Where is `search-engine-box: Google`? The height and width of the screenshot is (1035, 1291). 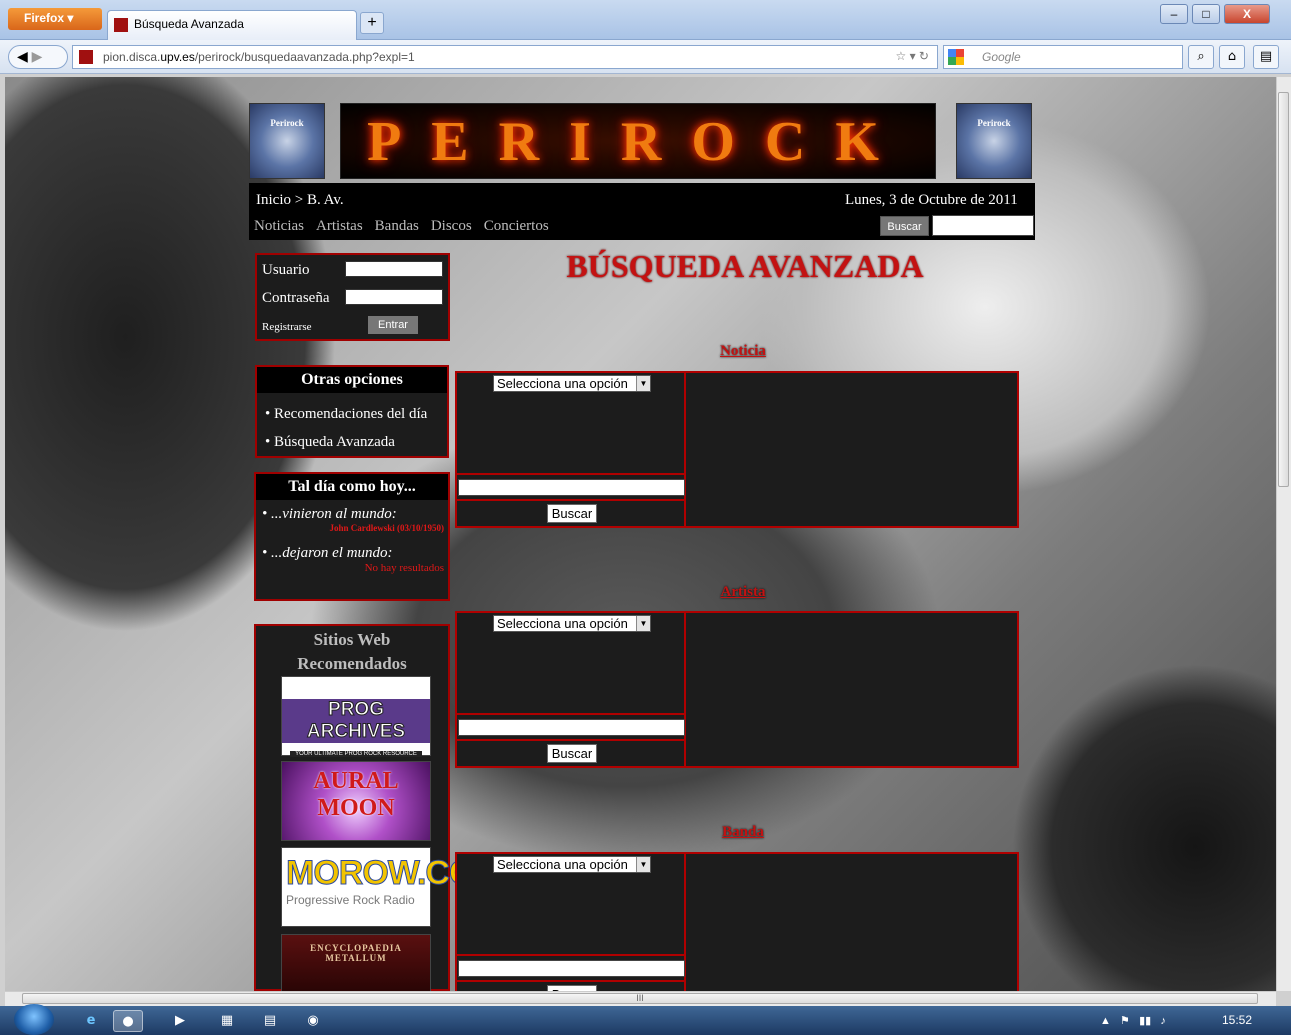
search-engine-box: Google is located at coordinates (1063, 57).